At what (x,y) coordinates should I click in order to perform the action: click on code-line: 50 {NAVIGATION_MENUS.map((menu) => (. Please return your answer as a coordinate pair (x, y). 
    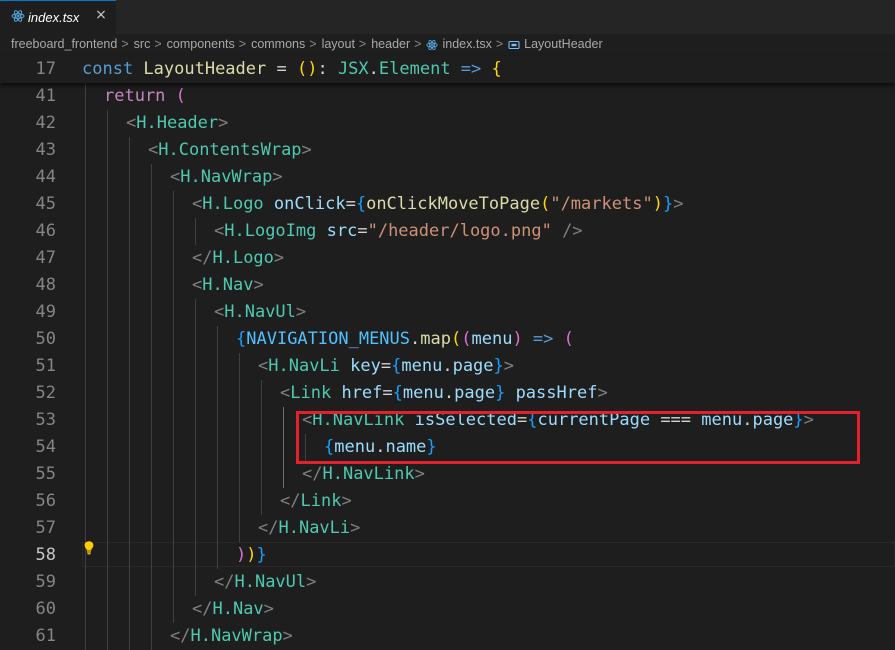
    Looking at the image, I should click on (447, 339).